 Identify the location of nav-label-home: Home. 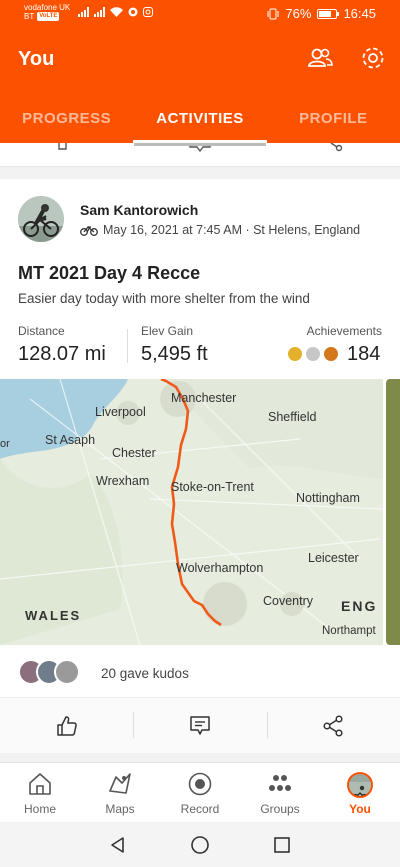
(39, 809).